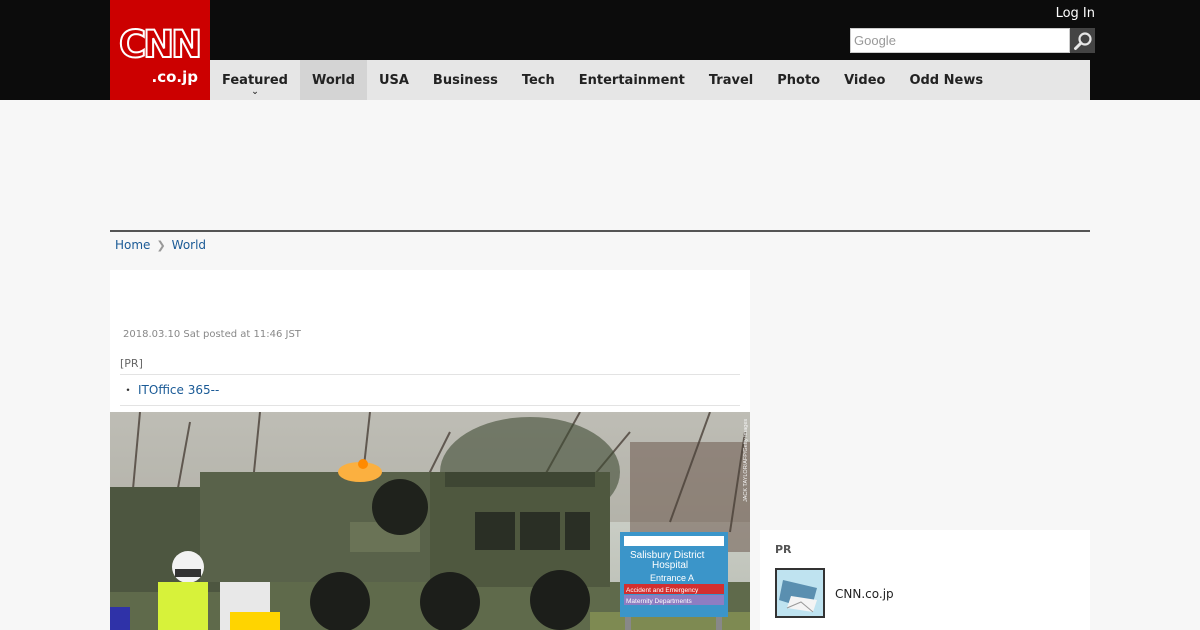  What do you see at coordinates (600, 231) in the screenshot?
I see `section-divider` at bounding box center [600, 231].